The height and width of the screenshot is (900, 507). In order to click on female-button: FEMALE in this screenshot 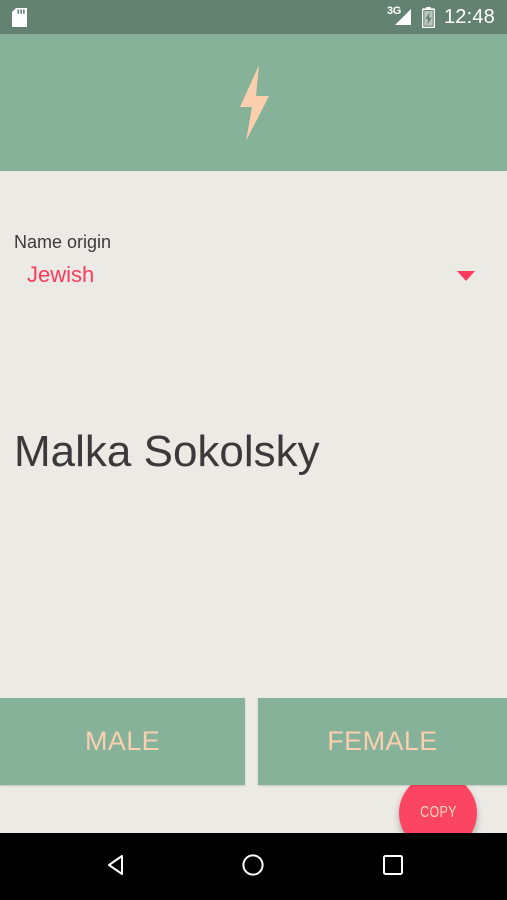, I will do `click(382, 741)`.